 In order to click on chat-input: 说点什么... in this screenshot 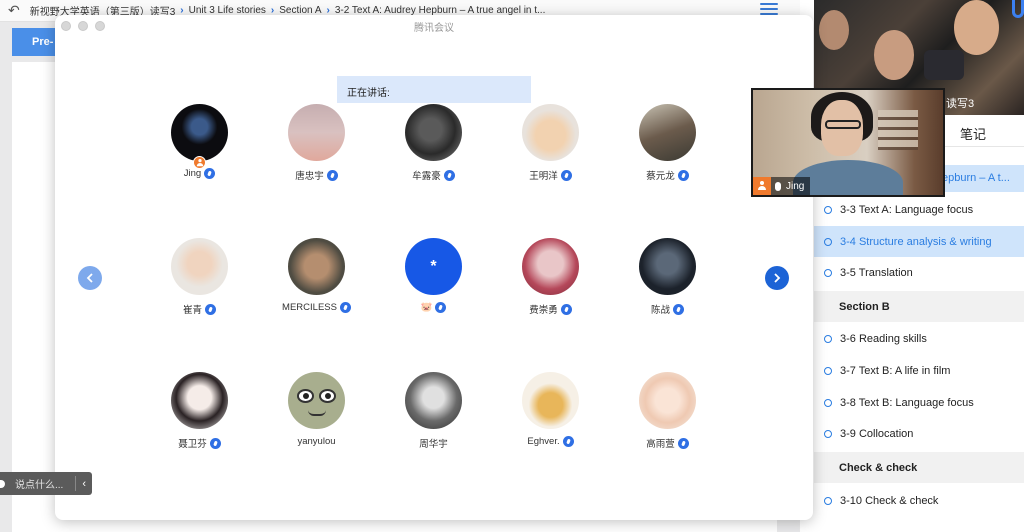, I will do `click(42, 483)`.